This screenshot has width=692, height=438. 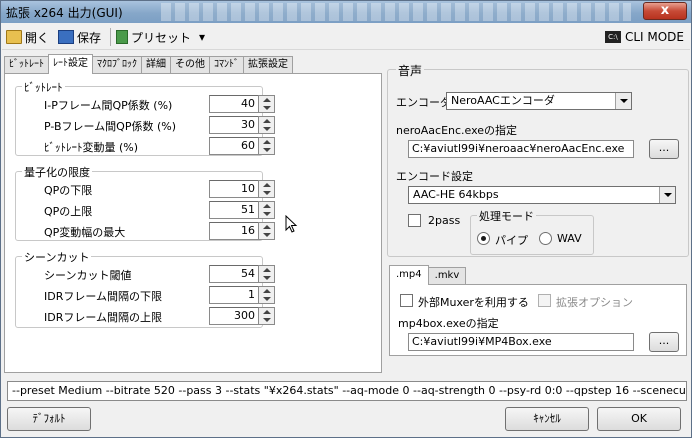 What do you see at coordinates (594, 302) in the screenshot?
I see `ext-option-label: 拡張オプション` at bounding box center [594, 302].